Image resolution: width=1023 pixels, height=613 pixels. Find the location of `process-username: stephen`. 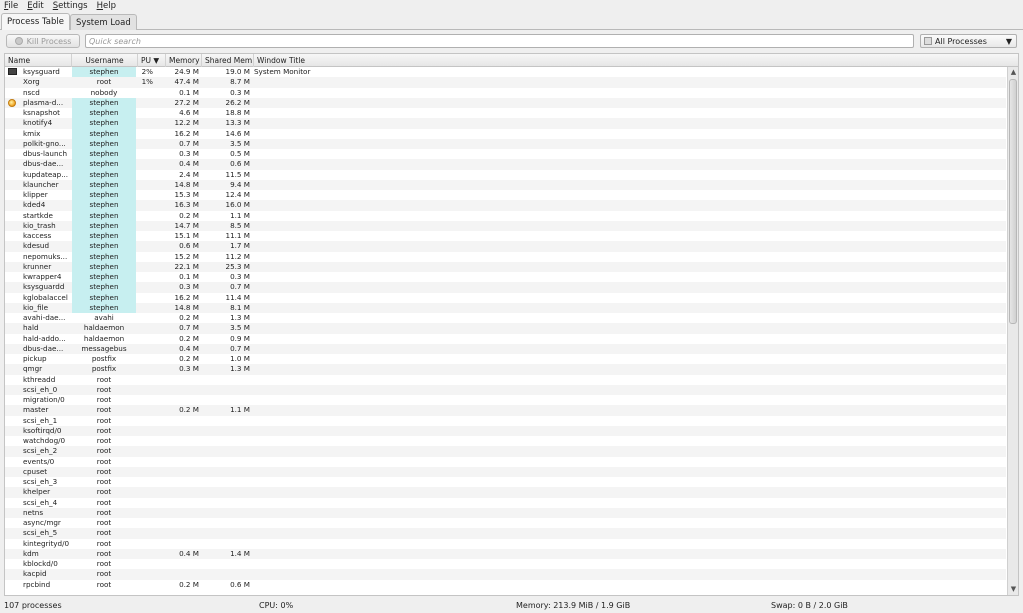

process-username: stephen is located at coordinates (104, 164).